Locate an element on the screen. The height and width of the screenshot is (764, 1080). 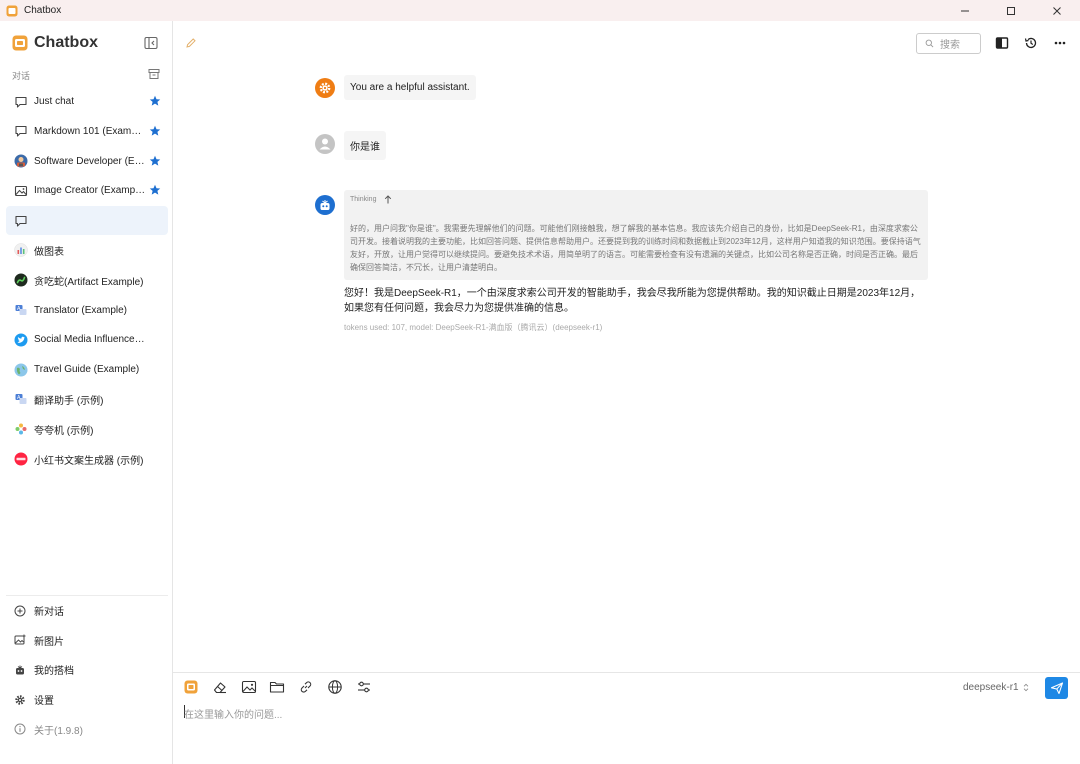
chat-item-snake-game: 贪吃蛇(Artifact Example) is located at coordinates (87, 280).